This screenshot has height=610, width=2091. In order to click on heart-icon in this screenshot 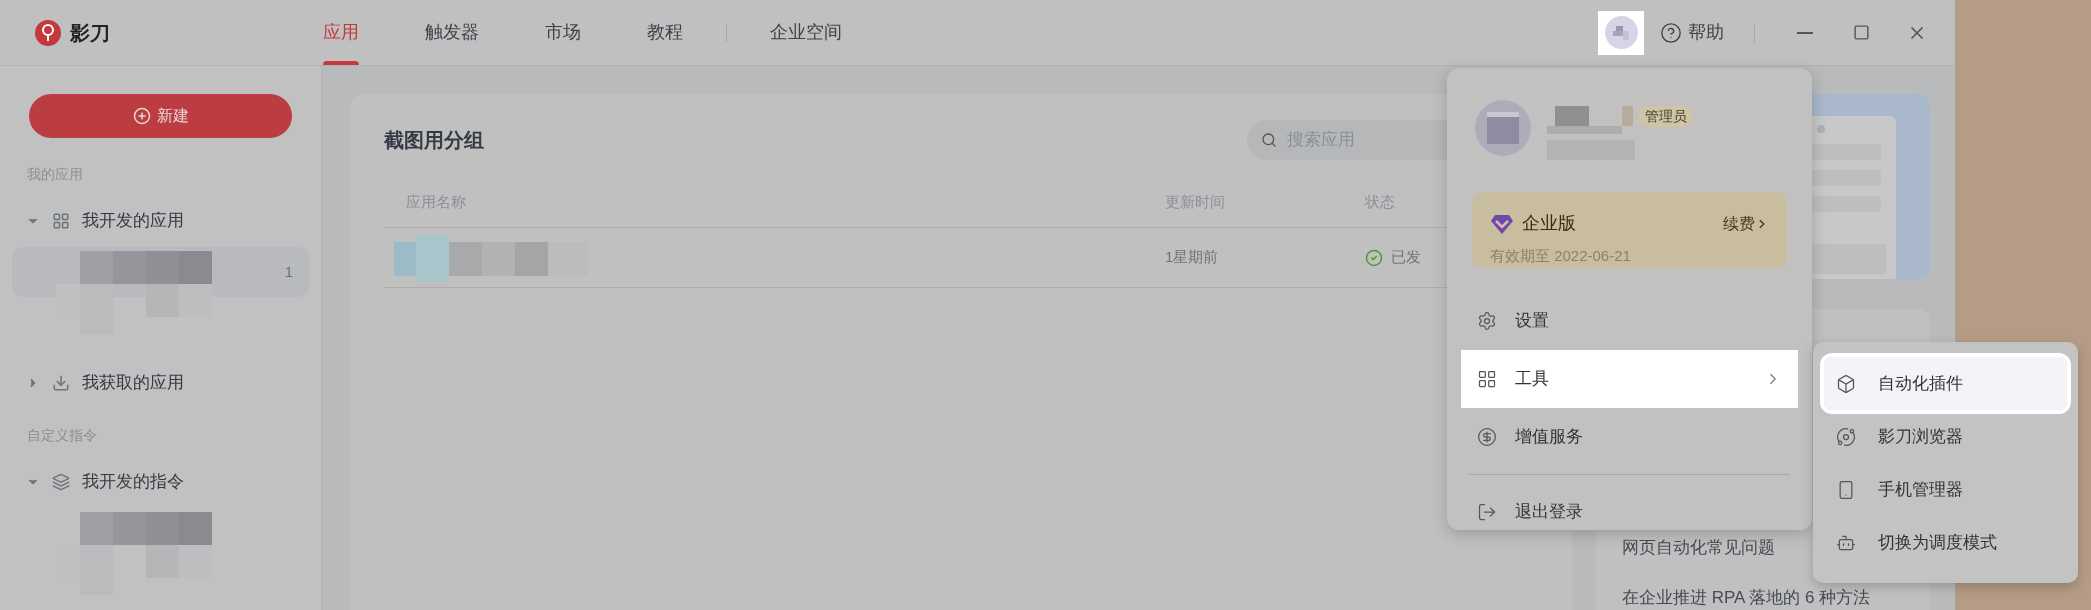, I will do `click(1502, 223)`.